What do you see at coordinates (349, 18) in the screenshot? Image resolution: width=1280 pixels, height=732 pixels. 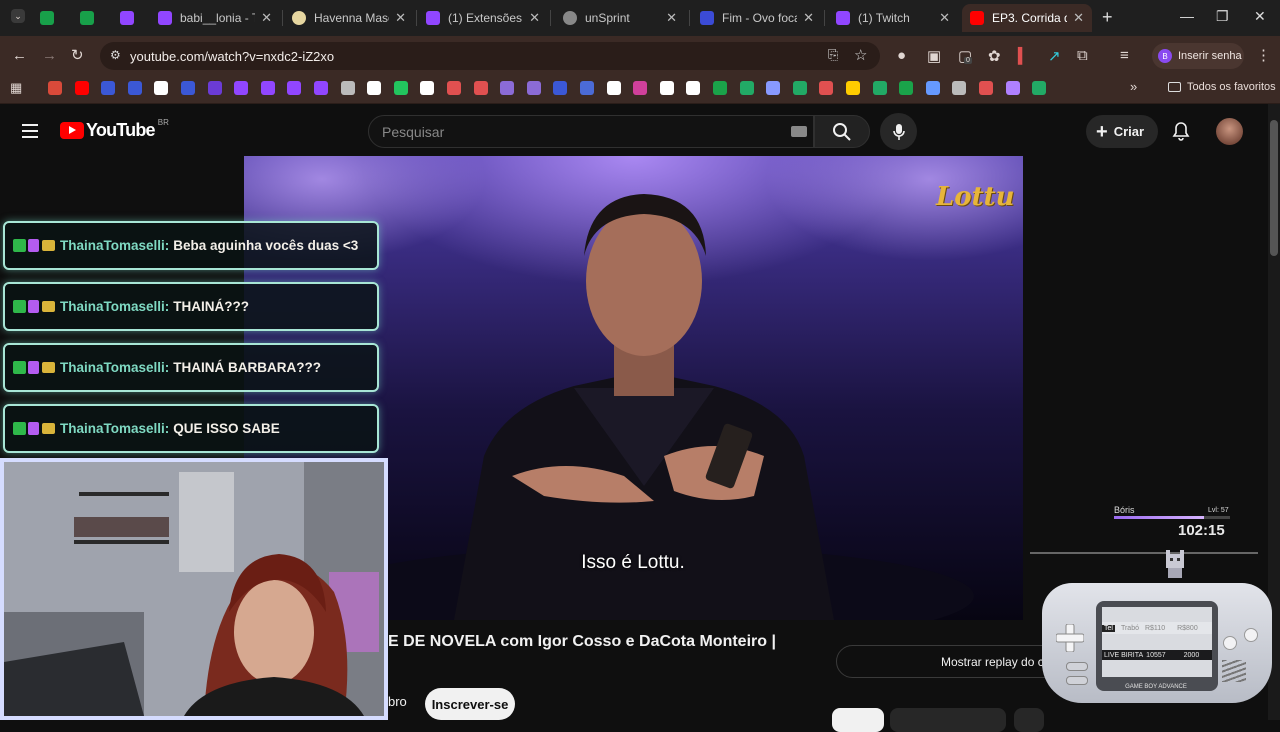 I see `tab-4: Havenna Mascar ✕` at bounding box center [349, 18].